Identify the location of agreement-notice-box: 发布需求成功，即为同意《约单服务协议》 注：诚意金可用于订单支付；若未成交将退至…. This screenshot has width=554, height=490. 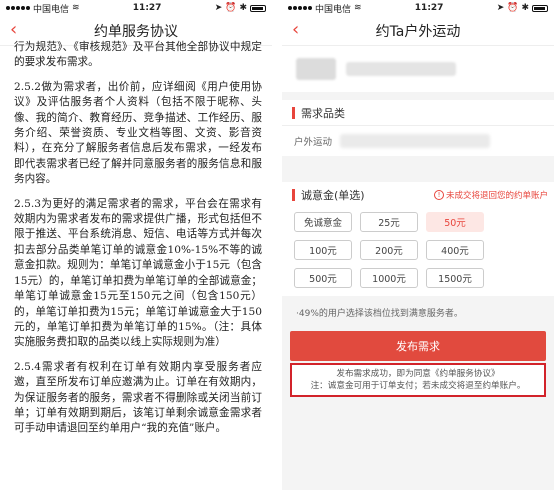
(418, 380).